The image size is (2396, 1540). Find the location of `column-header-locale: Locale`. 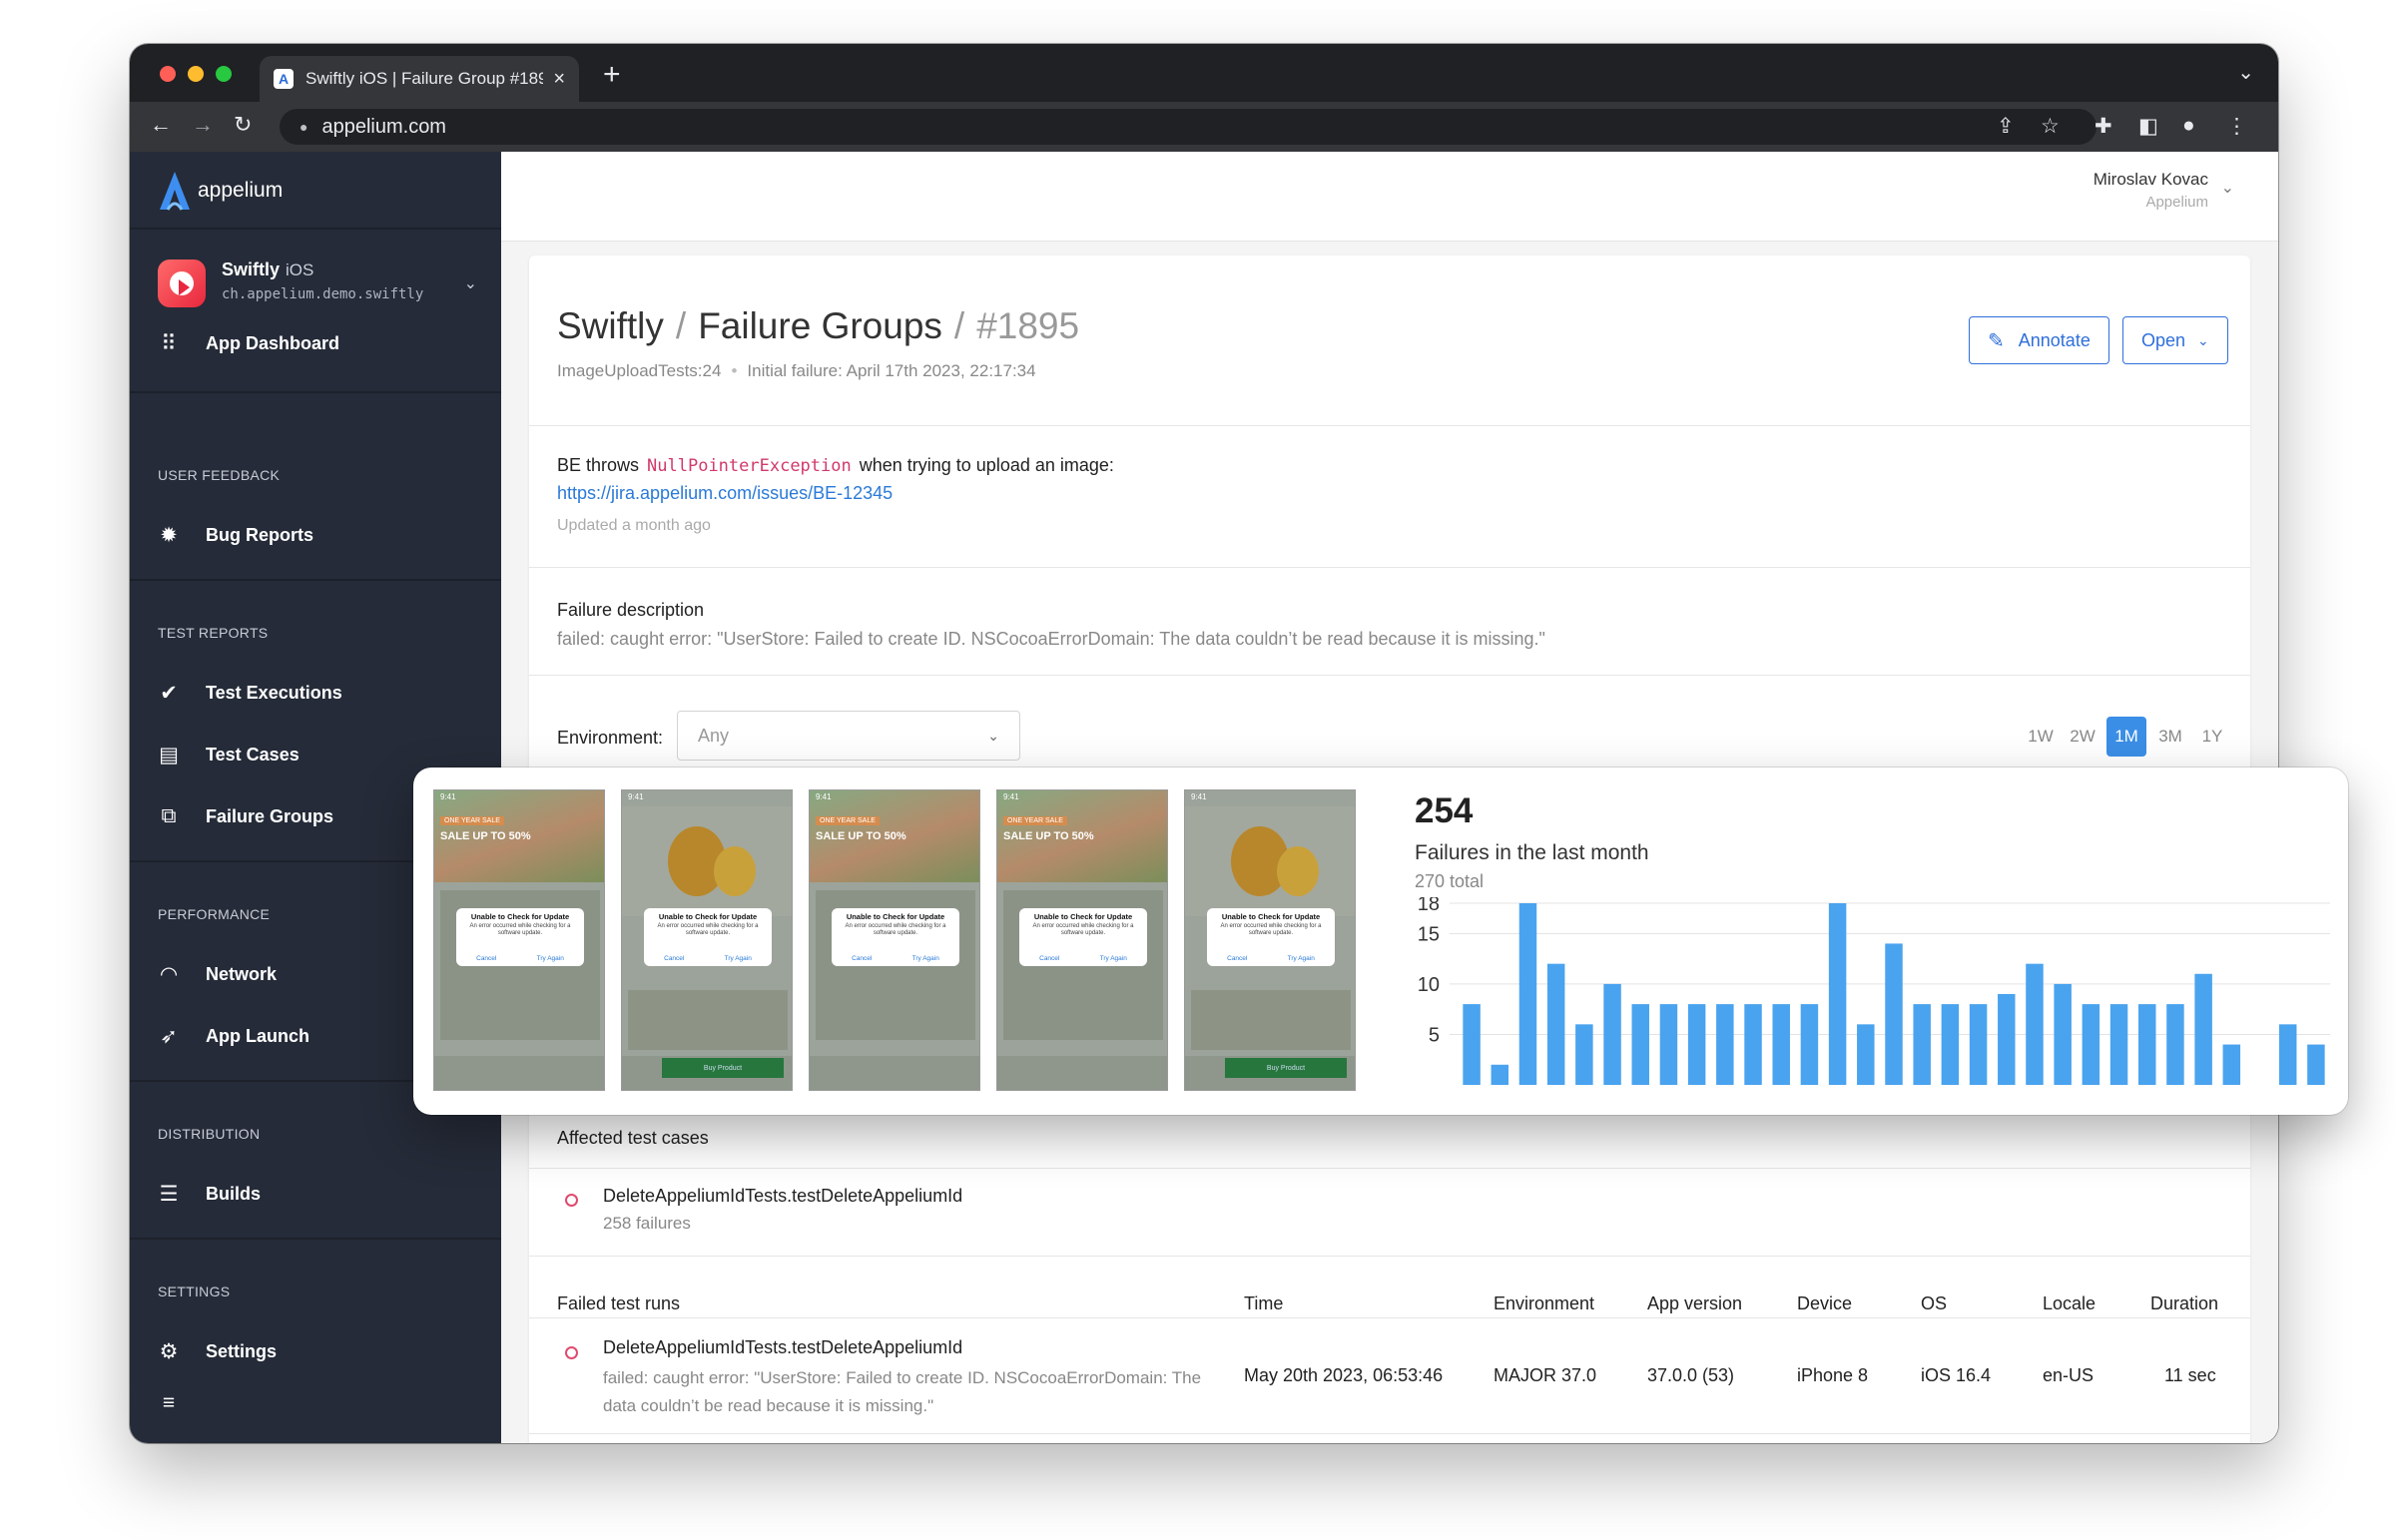

column-header-locale: Locale is located at coordinates (2069, 1303).